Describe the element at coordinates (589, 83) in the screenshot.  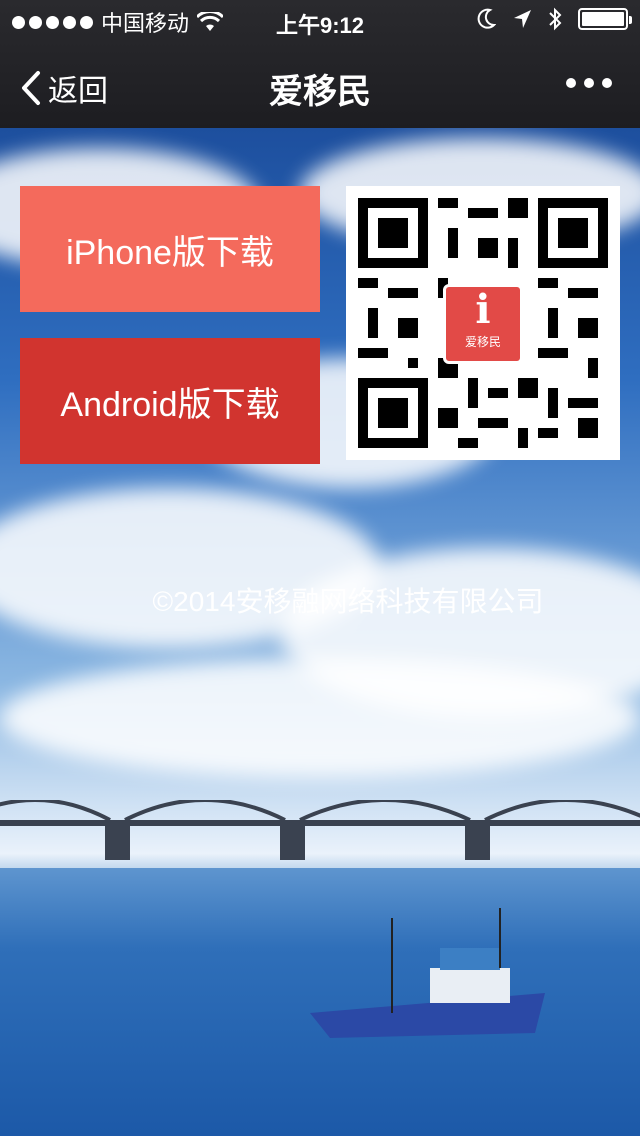
I see `more-options-button` at that location.